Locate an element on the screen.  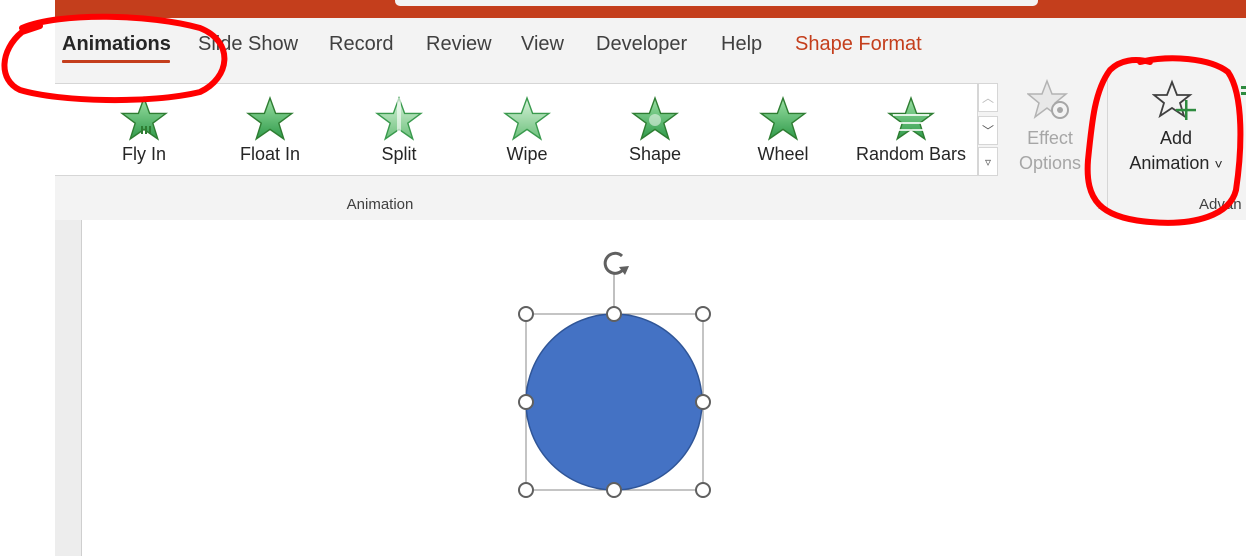
blue-circle-shape is located at coordinates (614, 402).